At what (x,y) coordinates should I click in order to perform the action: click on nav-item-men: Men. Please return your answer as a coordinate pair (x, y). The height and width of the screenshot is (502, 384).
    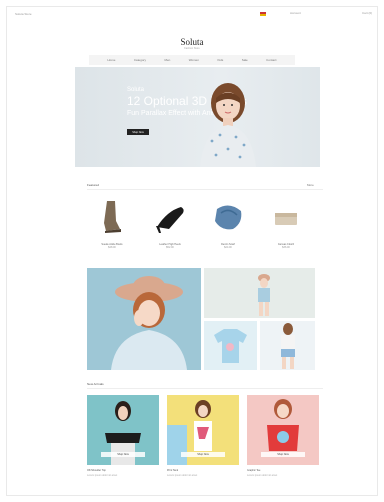
    Looking at the image, I should click on (167, 60).